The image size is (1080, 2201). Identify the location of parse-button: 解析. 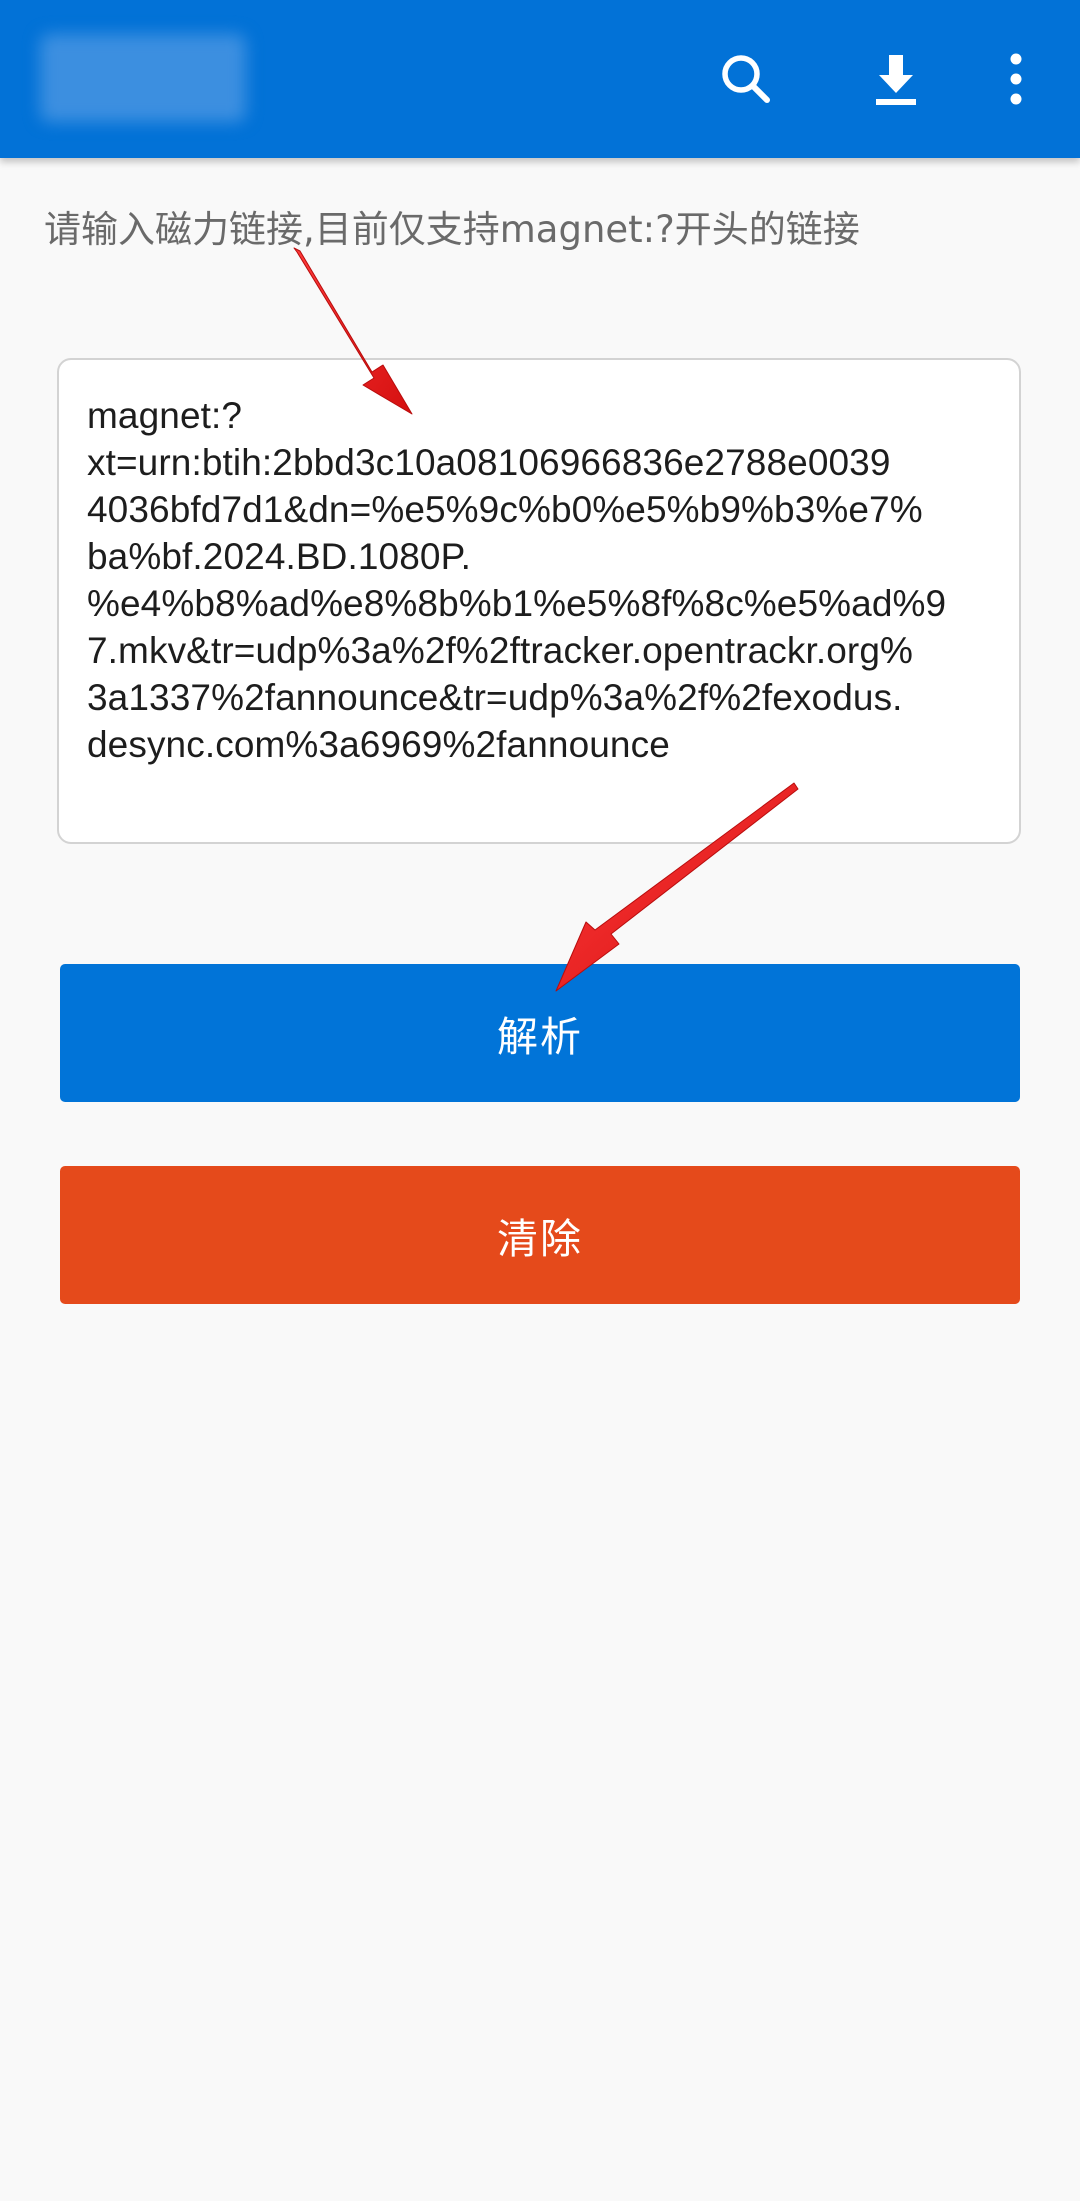
(540, 1033).